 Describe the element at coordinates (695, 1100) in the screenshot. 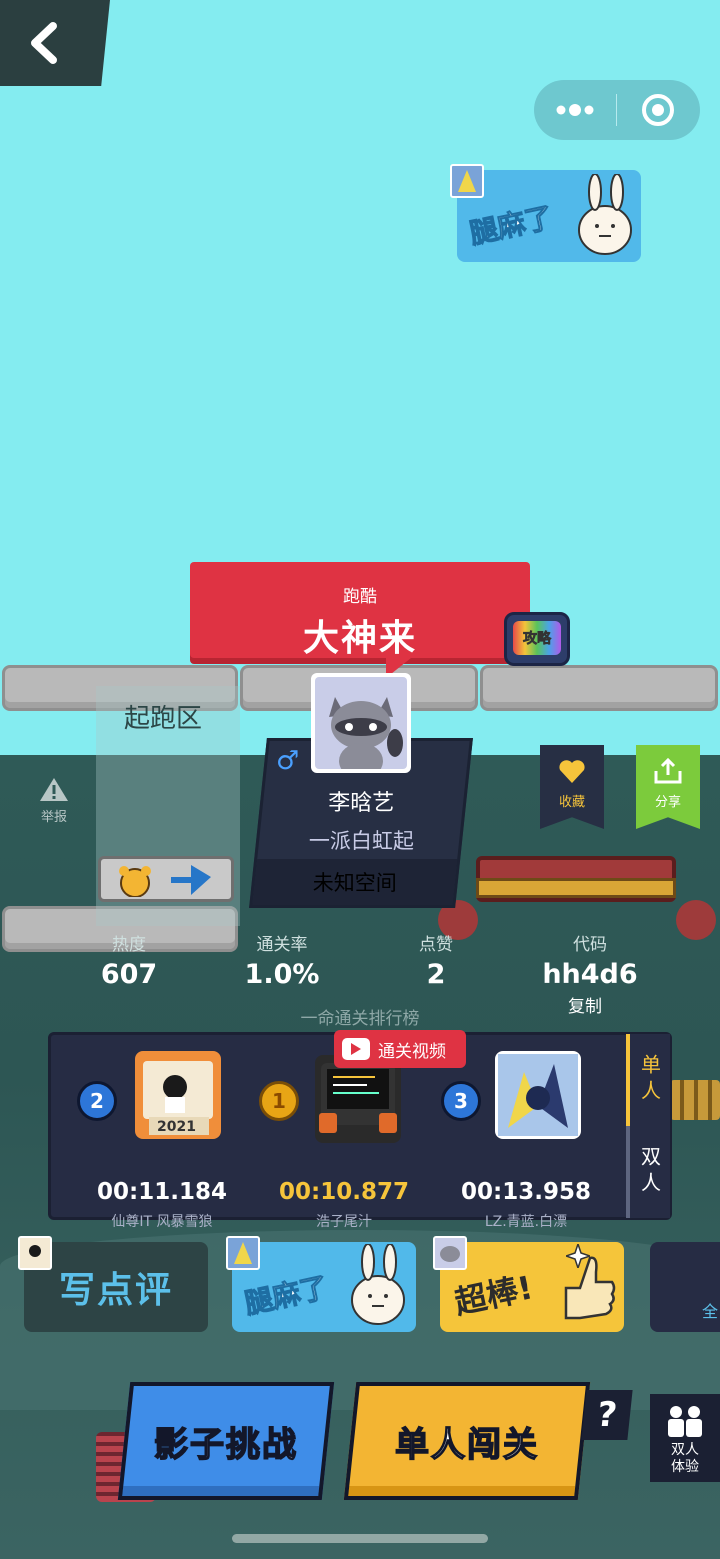

I see `barbed-fence` at that location.